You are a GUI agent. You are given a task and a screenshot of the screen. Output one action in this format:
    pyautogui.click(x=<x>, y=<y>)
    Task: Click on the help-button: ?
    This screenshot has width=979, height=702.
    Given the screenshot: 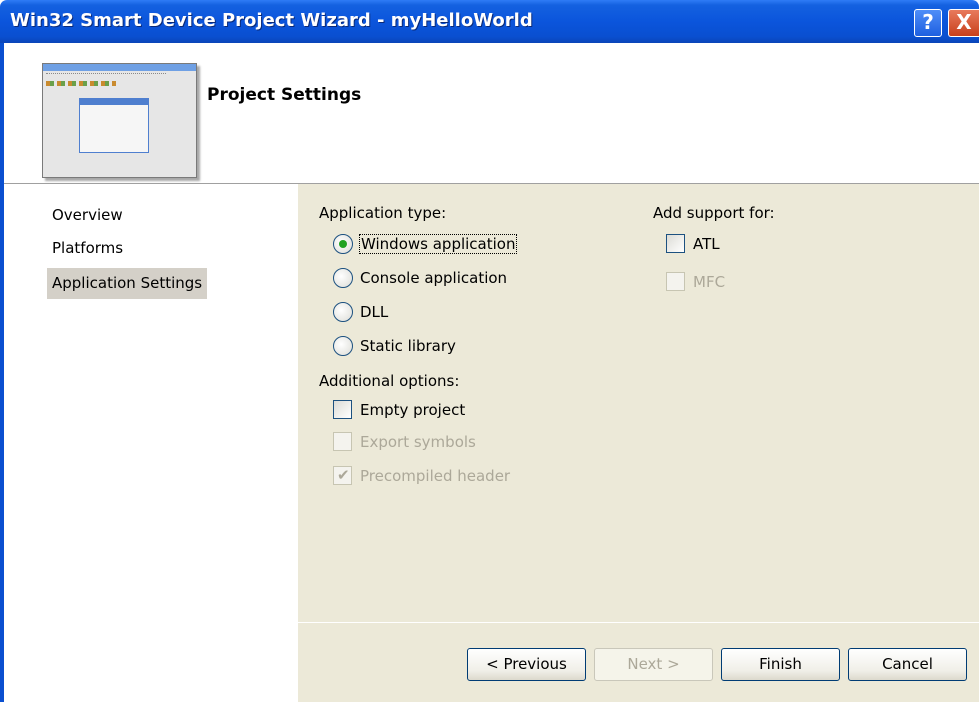 What is the action you would take?
    pyautogui.click(x=928, y=23)
    